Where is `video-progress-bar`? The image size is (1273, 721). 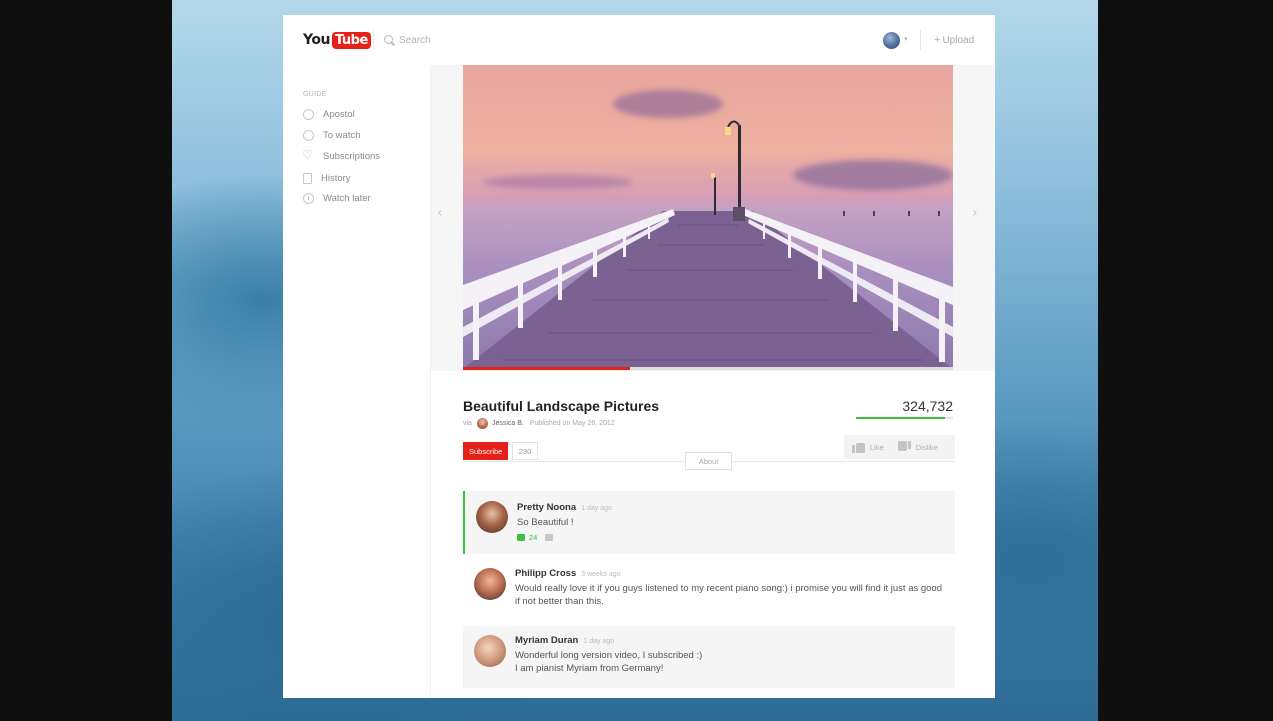 video-progress-bar is located at coordinates (708, 368).